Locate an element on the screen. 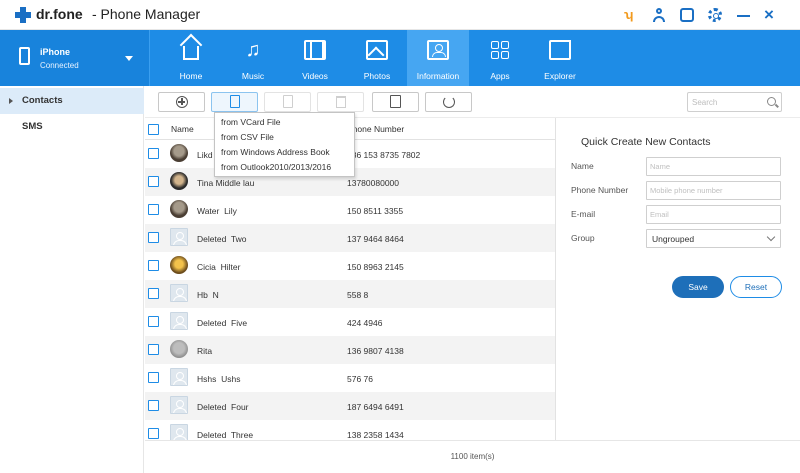 Image resolution: width=800 pixels, height=473 pixels. table-row: Deleted Two 137 9464 8464 is located at coordinates (350, 238).